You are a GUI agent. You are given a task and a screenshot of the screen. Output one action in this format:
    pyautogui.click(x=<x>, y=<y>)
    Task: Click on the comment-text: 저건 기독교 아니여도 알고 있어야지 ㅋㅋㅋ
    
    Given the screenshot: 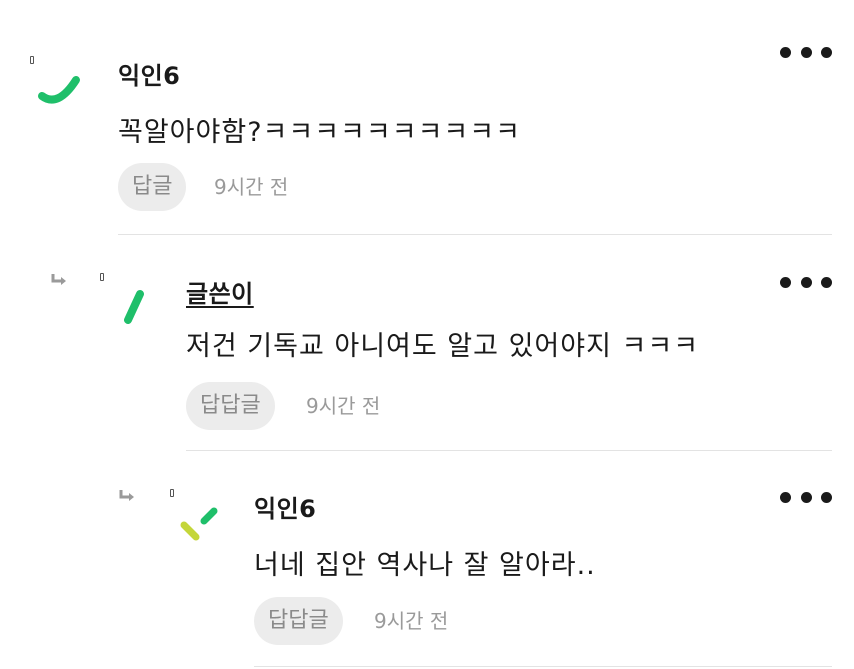 What is the action you would take?
    pyautogui.click(x=443, y=346)
    